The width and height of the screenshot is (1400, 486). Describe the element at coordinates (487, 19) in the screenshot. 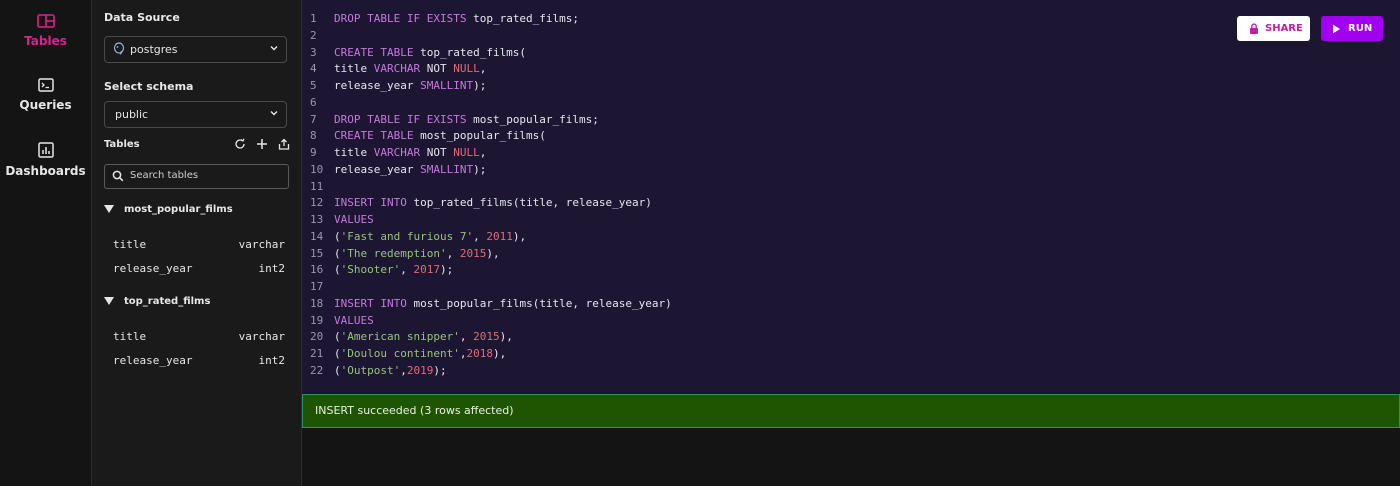

I see `code-line: 1 DROP TABLE IF EXISTS top_rated_films;` at that location.